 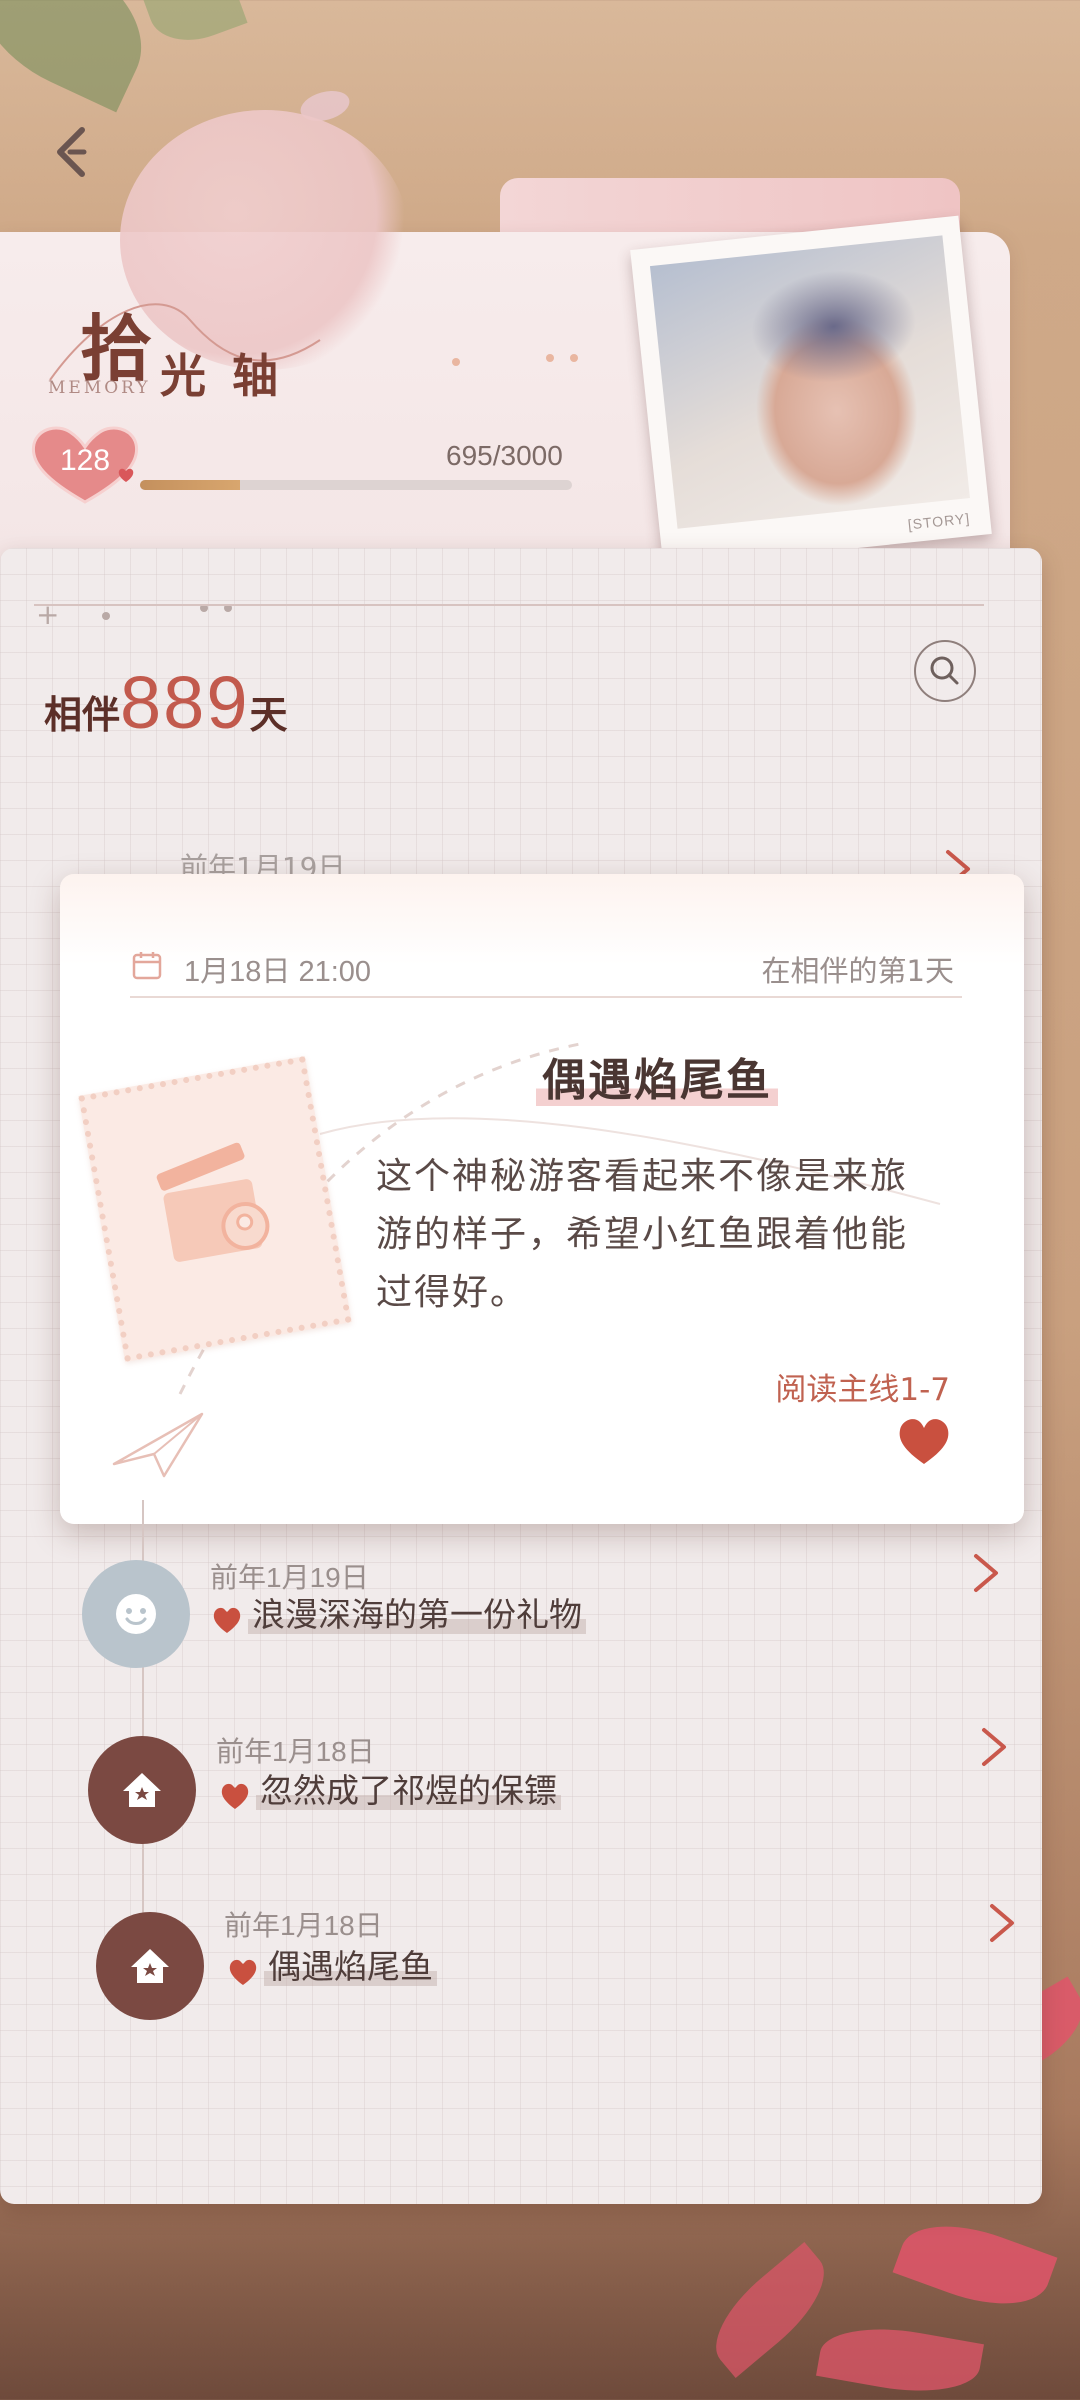 I want to click on memory-day-label: 在相伴的第1天, so click(x=857, y=971).